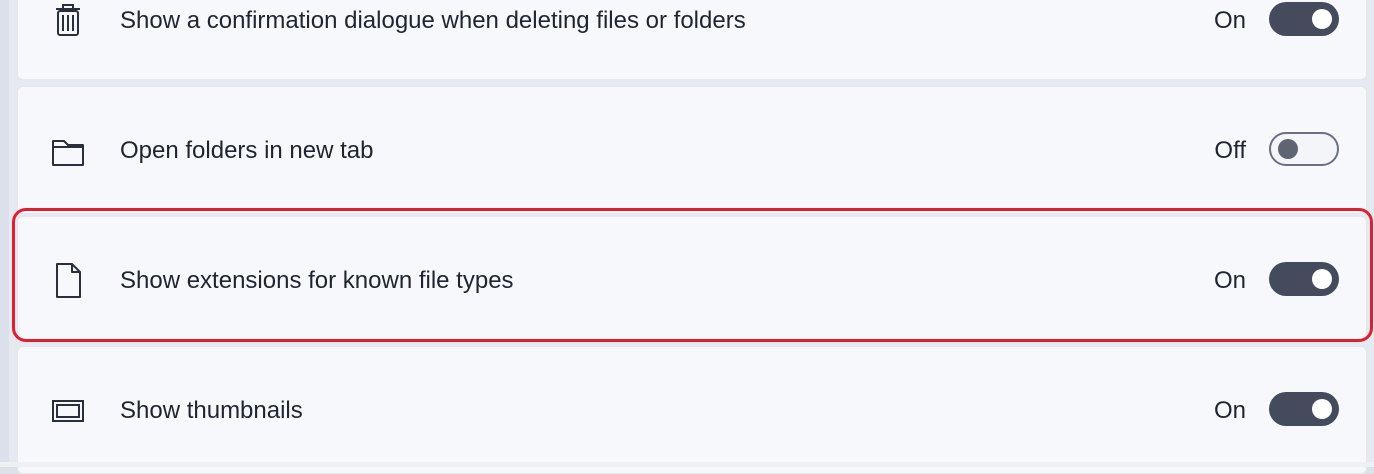  What do you see at coordinates (68, 281) in the screenshot?
I see `file-icon` at bounding box center [68, 281].